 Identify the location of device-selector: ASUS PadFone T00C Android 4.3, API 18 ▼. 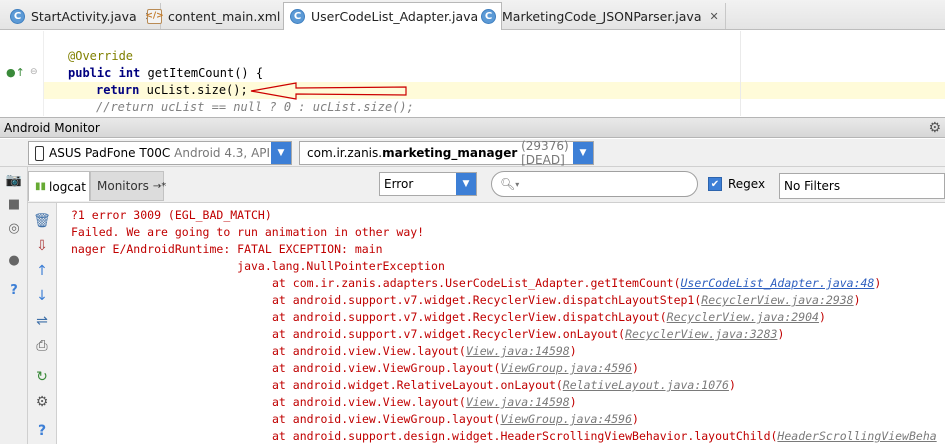
(160, 153).